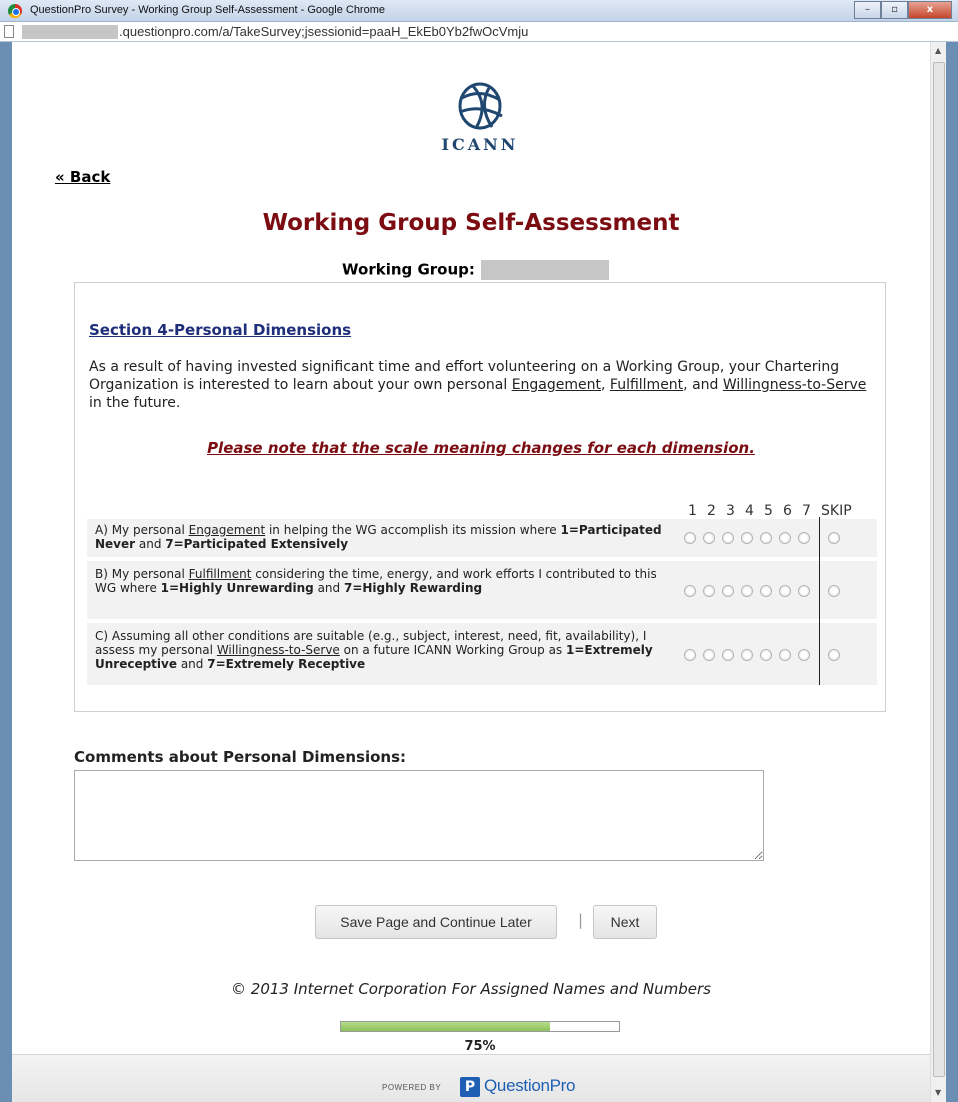  Describe the element at coordinates (470, 1087) in the screenshot. I see `questionpro-logo-icon: P` at that location.